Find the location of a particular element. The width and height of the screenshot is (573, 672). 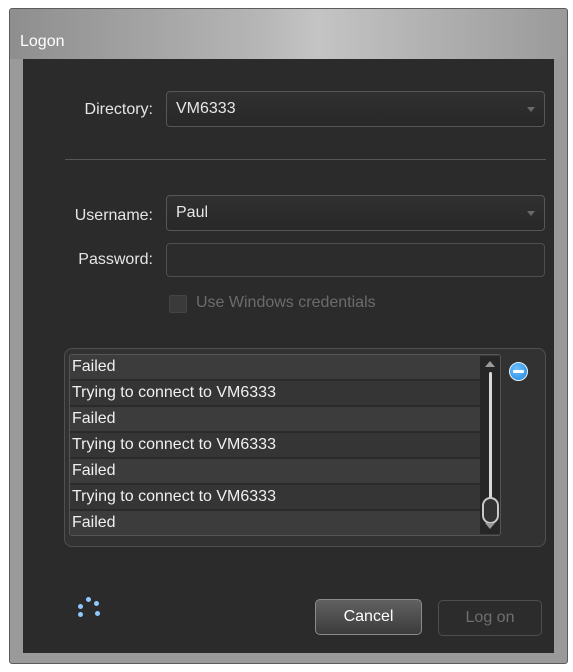

username-dropdown: Paul is located at coordinates (355, 213).